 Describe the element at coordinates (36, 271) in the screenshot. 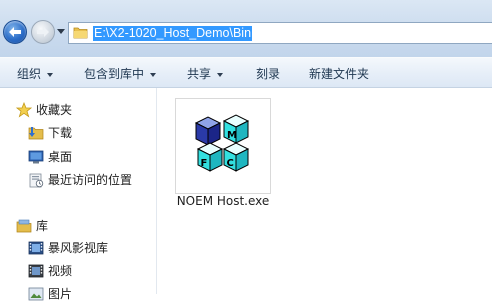

I see `video-icon` at that location.